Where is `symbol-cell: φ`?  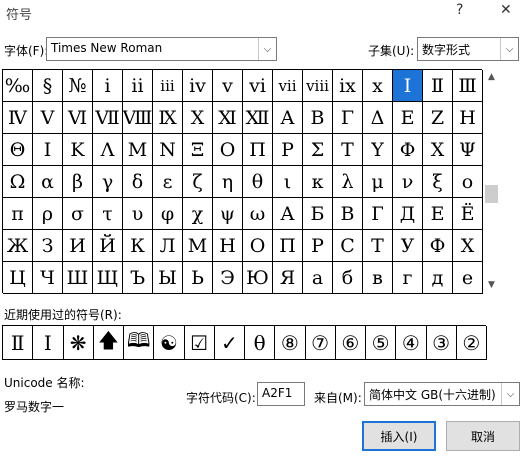
symbol-cell: φ is located at coordinates (168, 214).